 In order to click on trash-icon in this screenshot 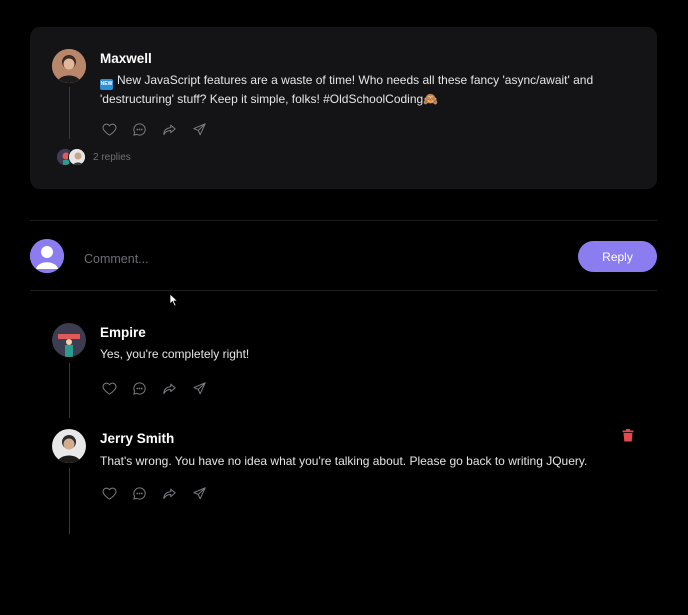, I will do `click(628, 435)`.